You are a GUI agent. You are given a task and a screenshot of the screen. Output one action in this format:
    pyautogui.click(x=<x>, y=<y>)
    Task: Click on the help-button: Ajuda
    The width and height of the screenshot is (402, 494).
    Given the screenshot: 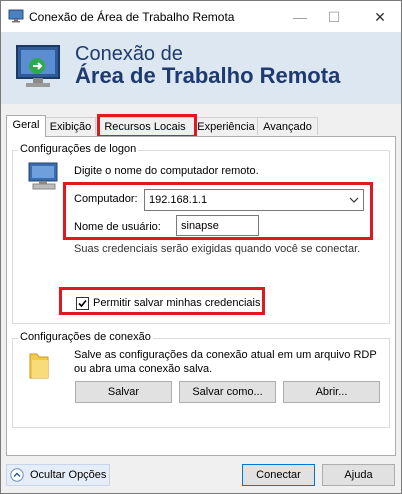 What is the action you would take?
    pyautogui.click(x=358, y=475)
    